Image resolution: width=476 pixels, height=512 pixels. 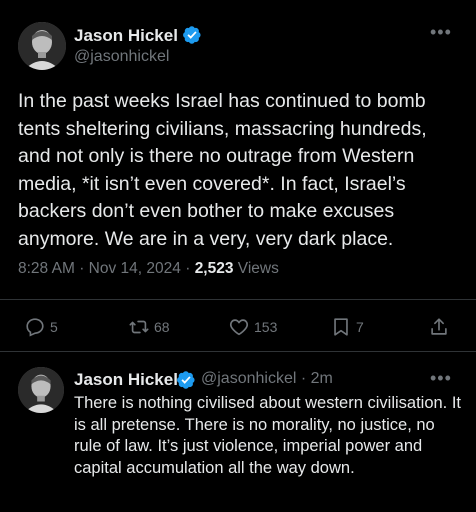 What do you see at coordinates (54, 327) in the screenshot?
I see `reply-count: 5` at bounding box center [54, 327].